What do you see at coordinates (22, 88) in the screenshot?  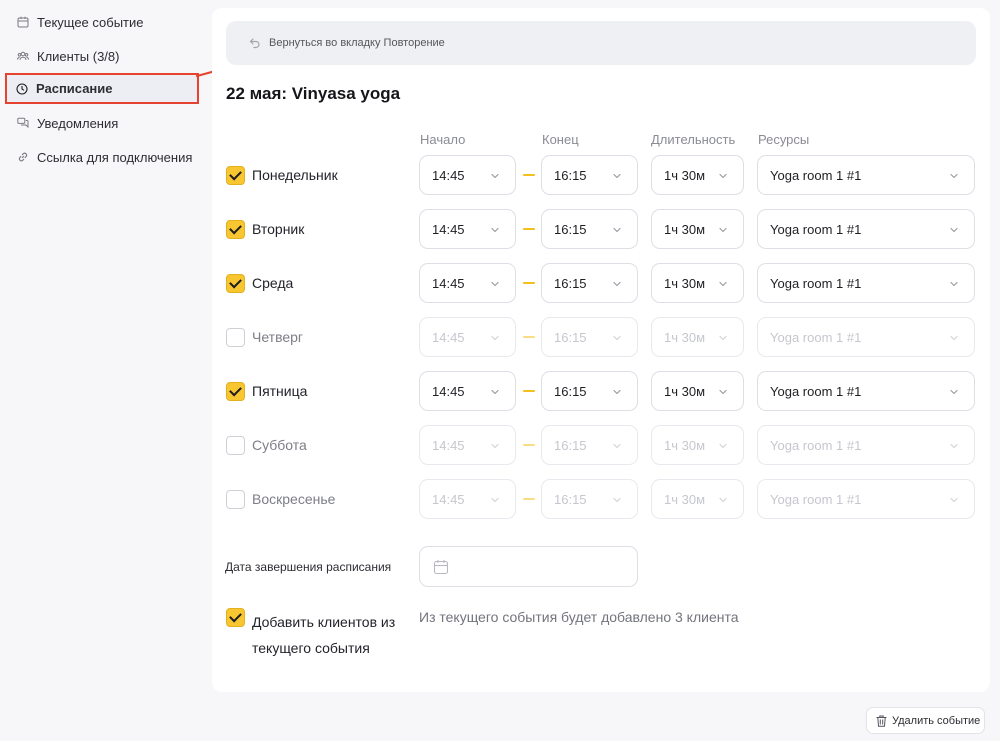 I see `clock-icon` at bounding box center [22, 88].